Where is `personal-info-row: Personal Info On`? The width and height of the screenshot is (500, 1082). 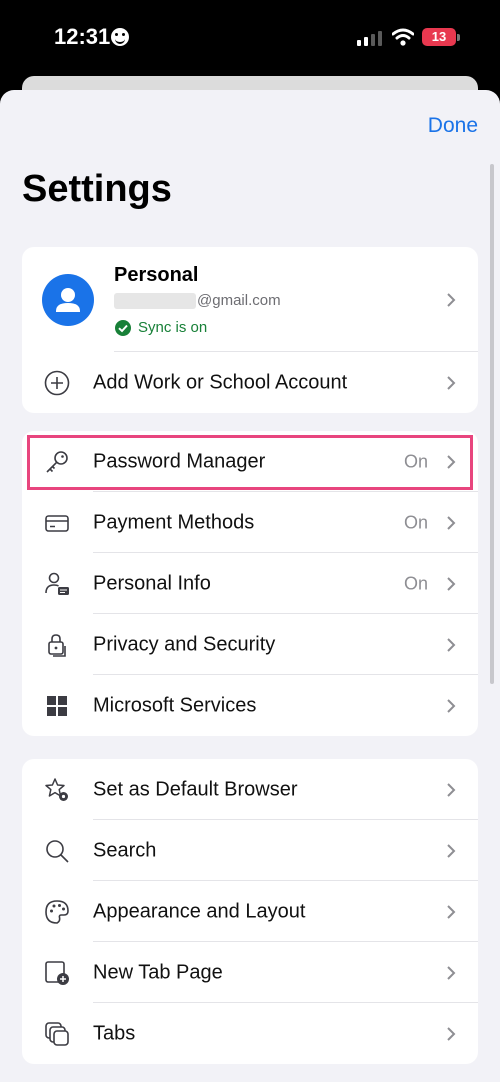
personal-info-row: Personal Info On is located at coordinates (250, 583).